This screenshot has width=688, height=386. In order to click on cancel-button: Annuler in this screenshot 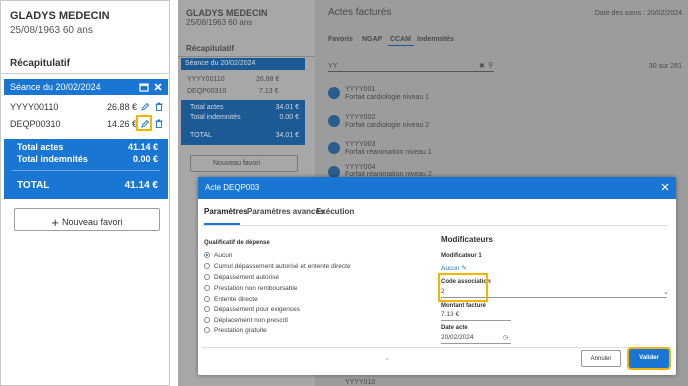, I will do `click(601, 358)`.